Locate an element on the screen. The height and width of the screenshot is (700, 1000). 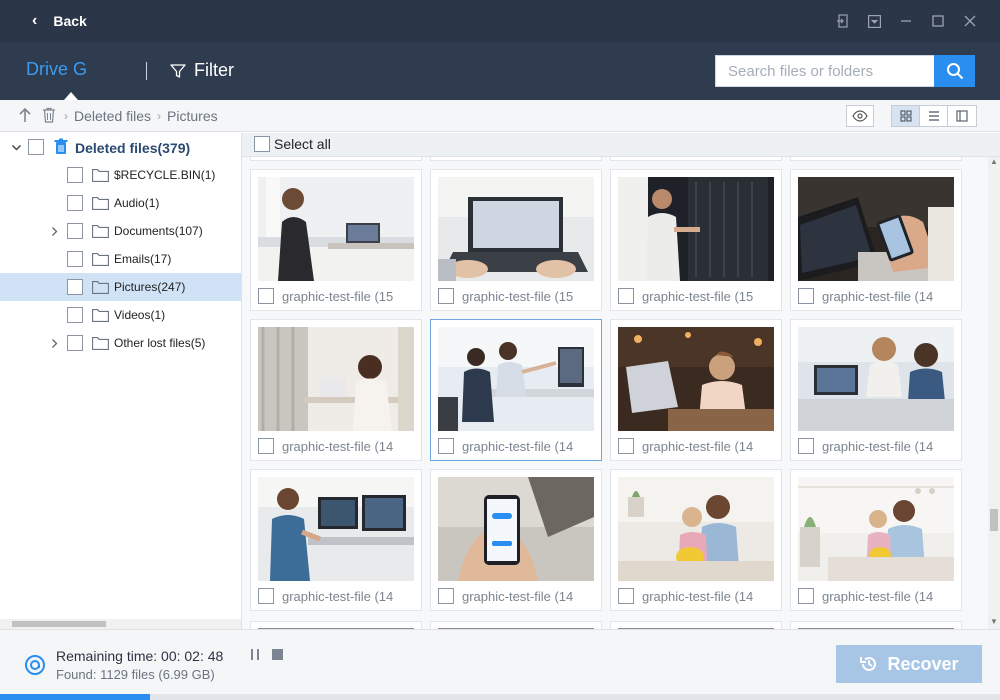
up-arrow-icon is located at coordinates (25, 117).